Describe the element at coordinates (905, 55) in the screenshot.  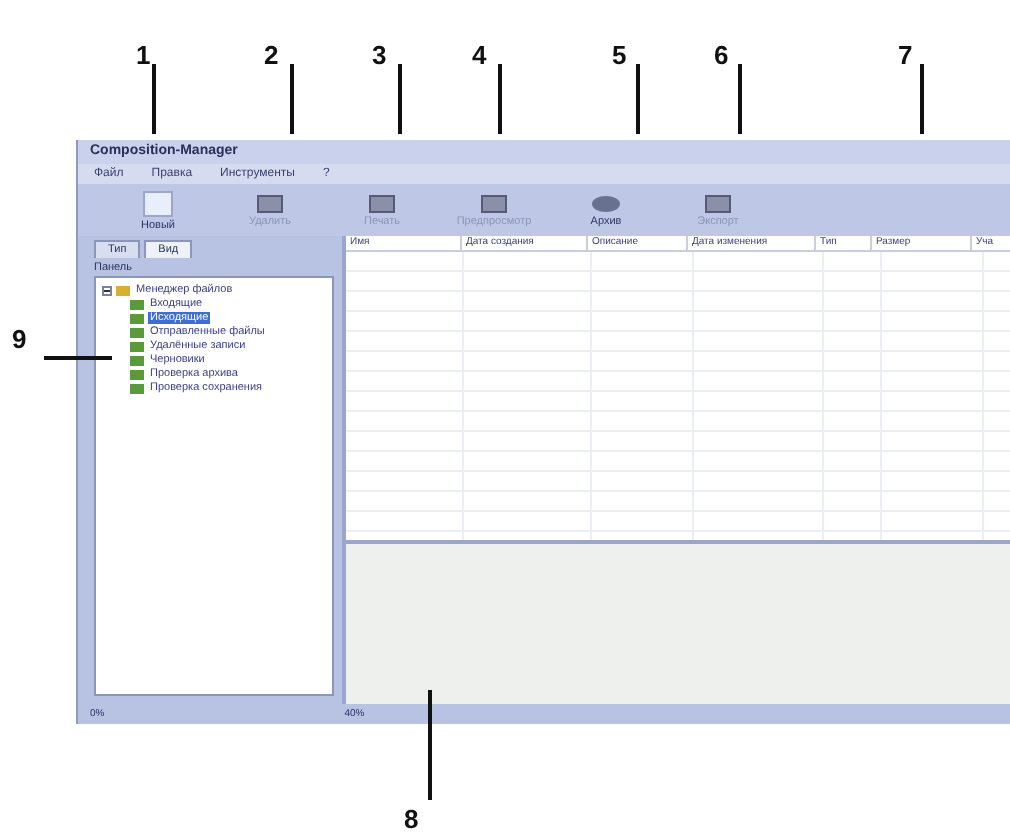
I see `callout-number: 7` at that location.